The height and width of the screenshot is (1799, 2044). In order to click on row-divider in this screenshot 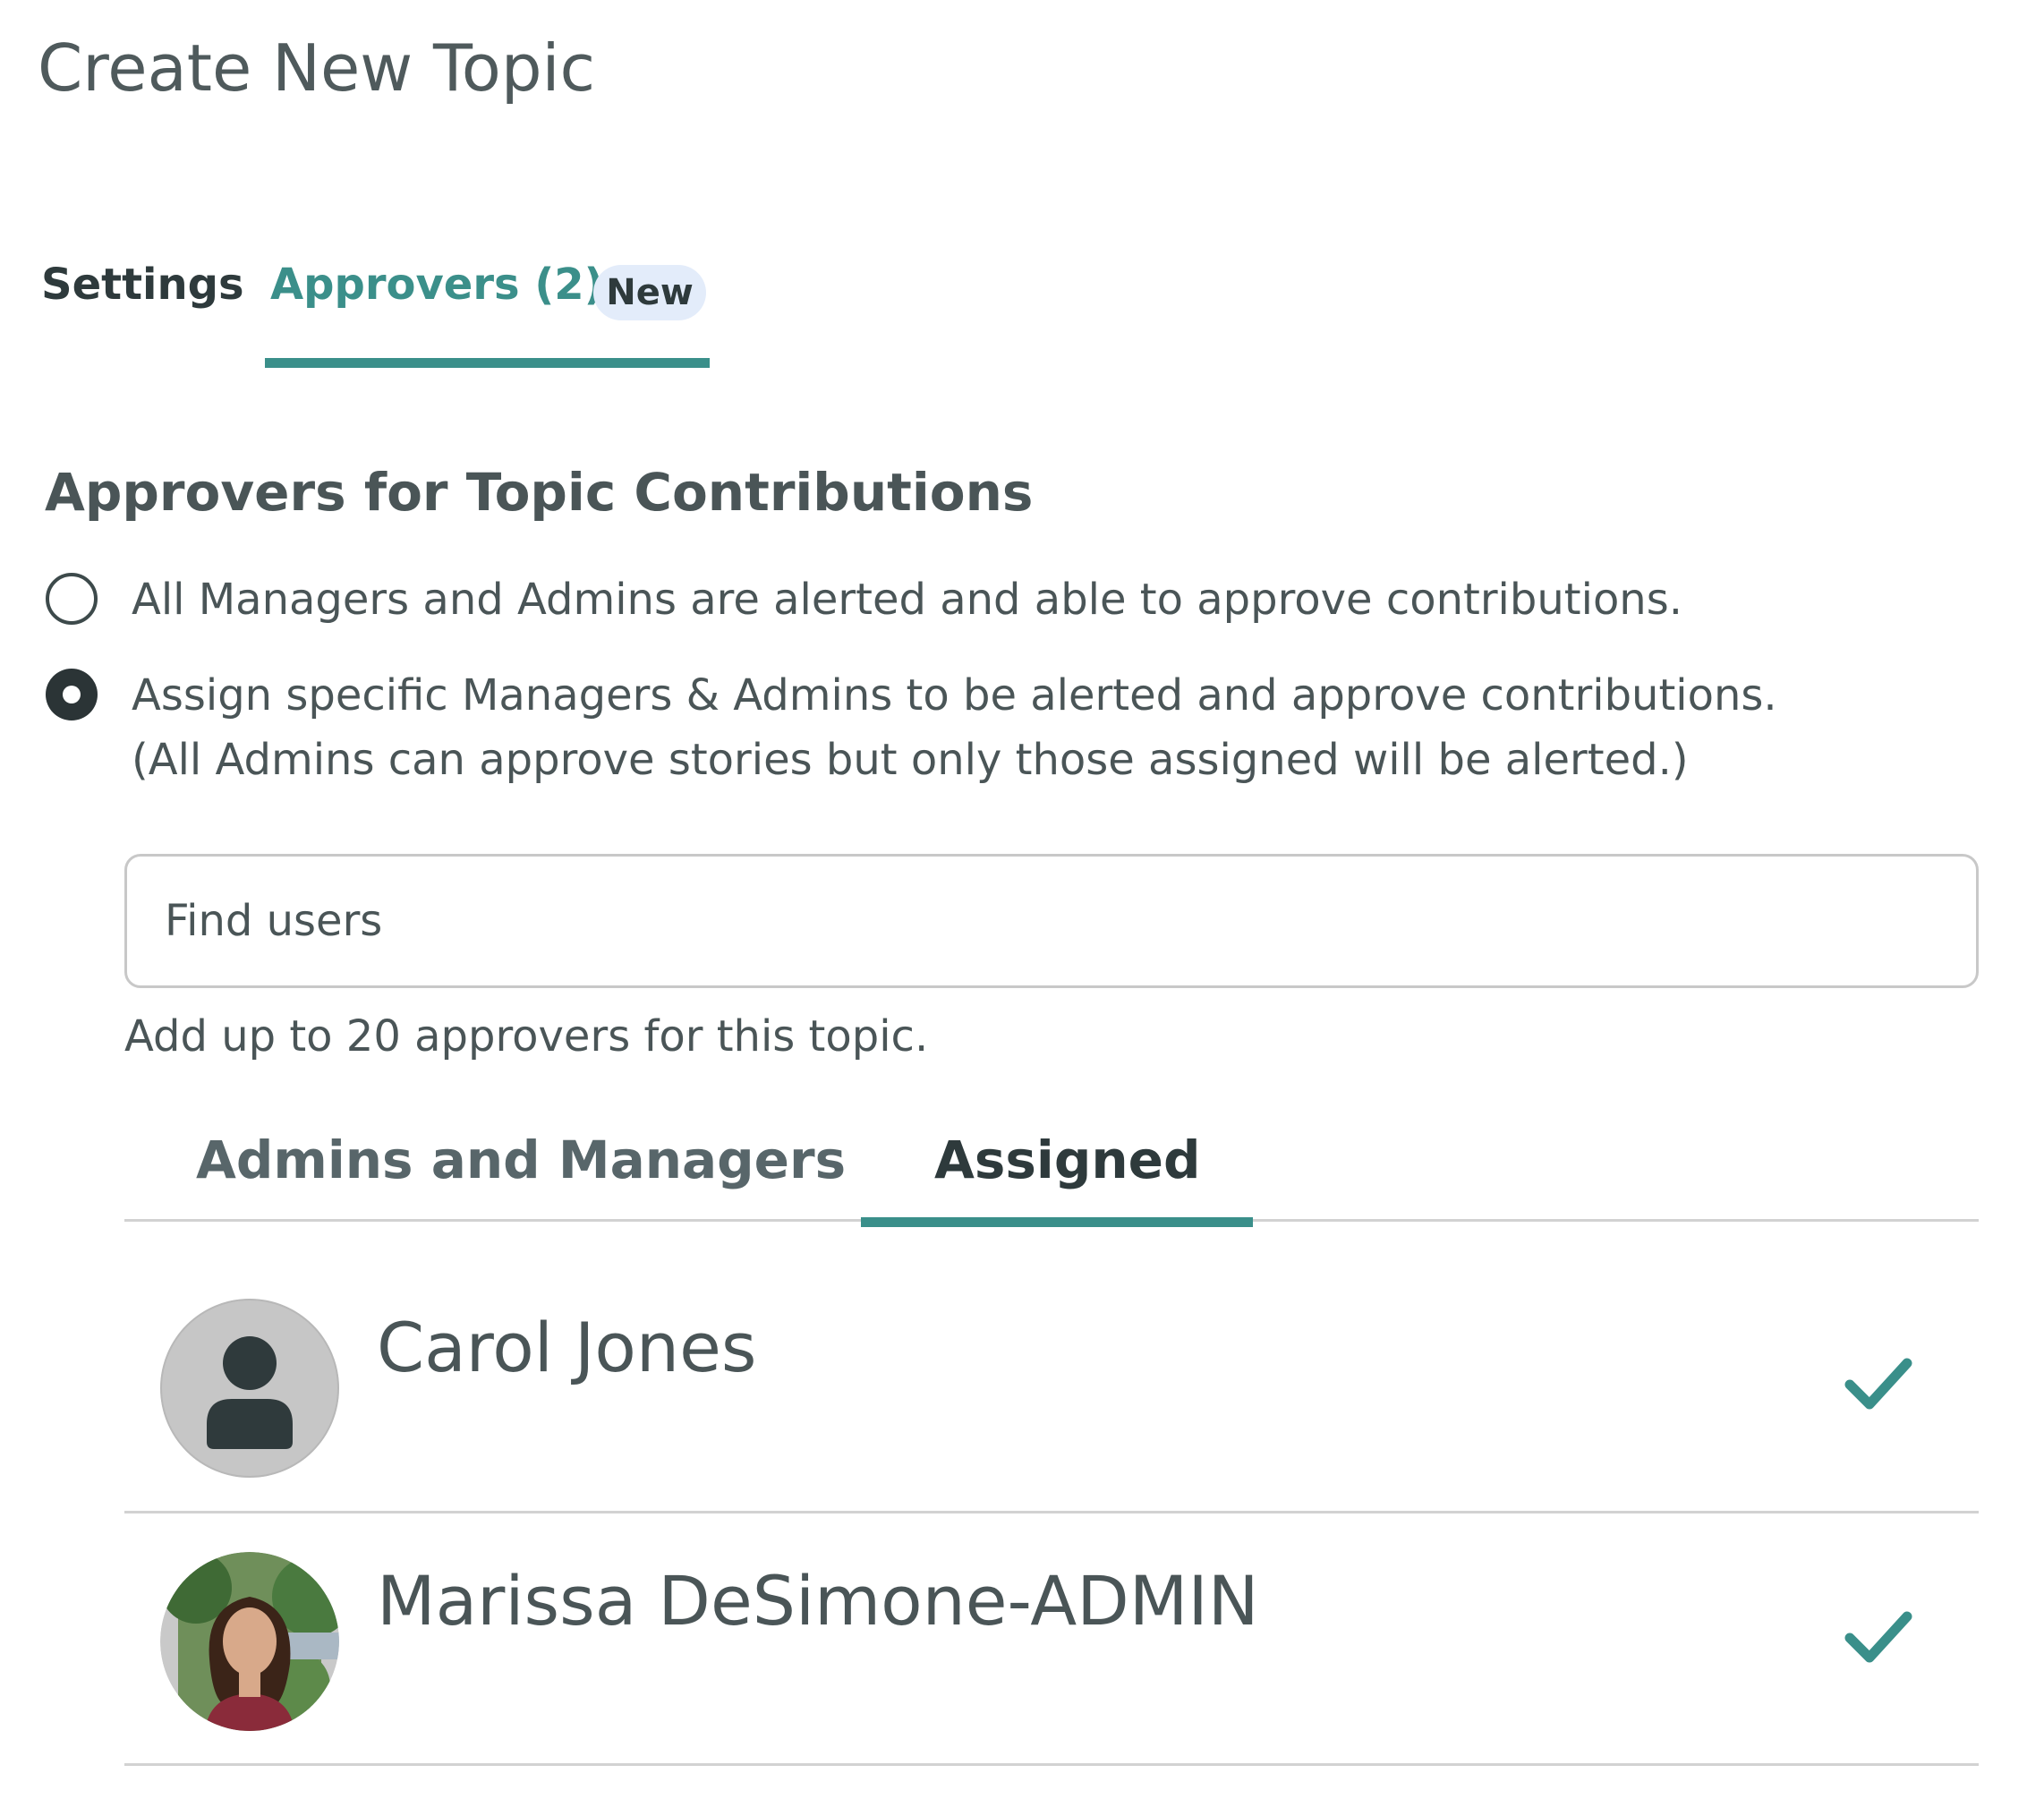, I will do `click(1051, 1765)`.